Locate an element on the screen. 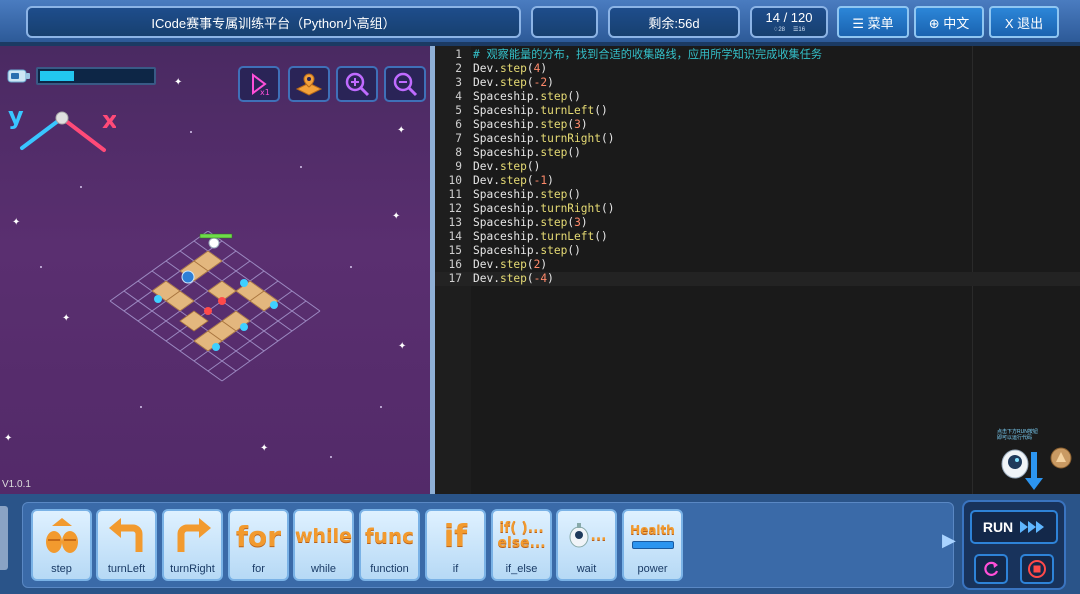 The image size is (1080, 594). zoom-out-icon is located at coordinates (405, 84).